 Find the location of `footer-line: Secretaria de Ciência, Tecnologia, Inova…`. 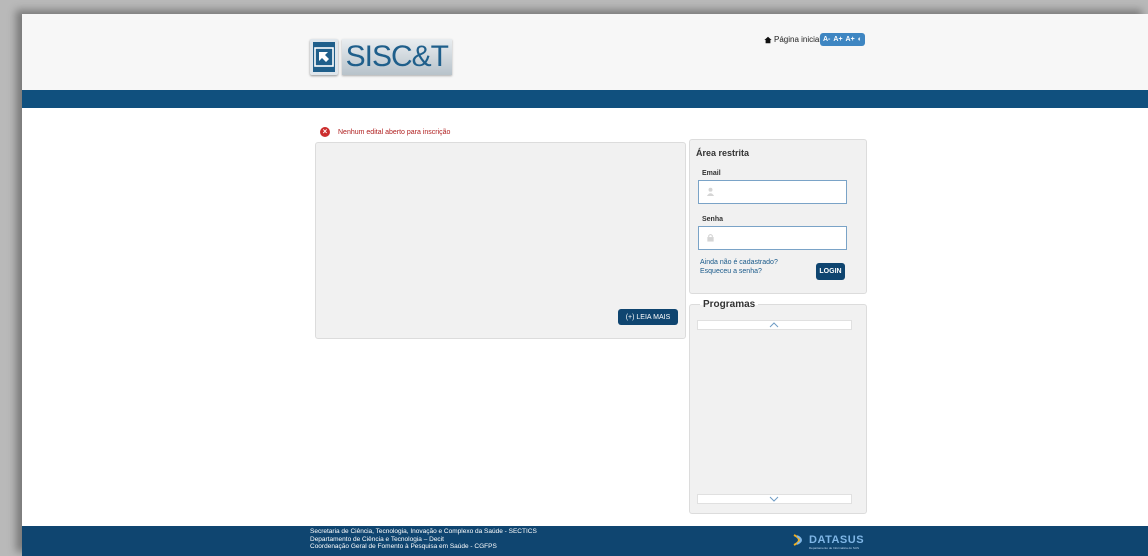

footer-line: Secretaria de Ciência, Tecnologia, Inova… is located at coordinates (423, 531).